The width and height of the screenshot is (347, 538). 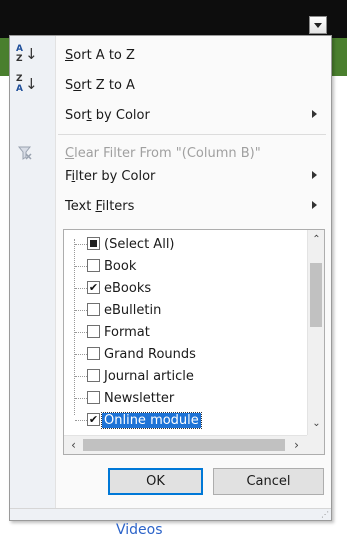 What do you see at coordinates (296, 445) in the screenshot?
I see `scroll-right-icon: ›` at bounding box center [296, 445].